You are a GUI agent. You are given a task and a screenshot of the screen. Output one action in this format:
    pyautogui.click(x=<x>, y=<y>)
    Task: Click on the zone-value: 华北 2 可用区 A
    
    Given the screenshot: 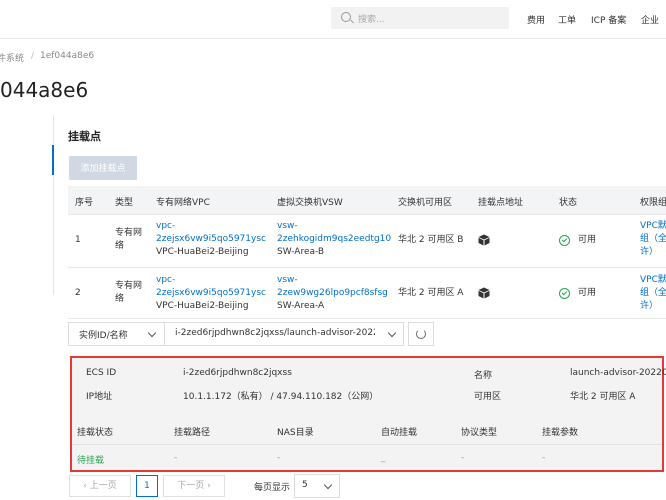 What is the action you would take?
    pyautogui.click(x=603, y=397)
    